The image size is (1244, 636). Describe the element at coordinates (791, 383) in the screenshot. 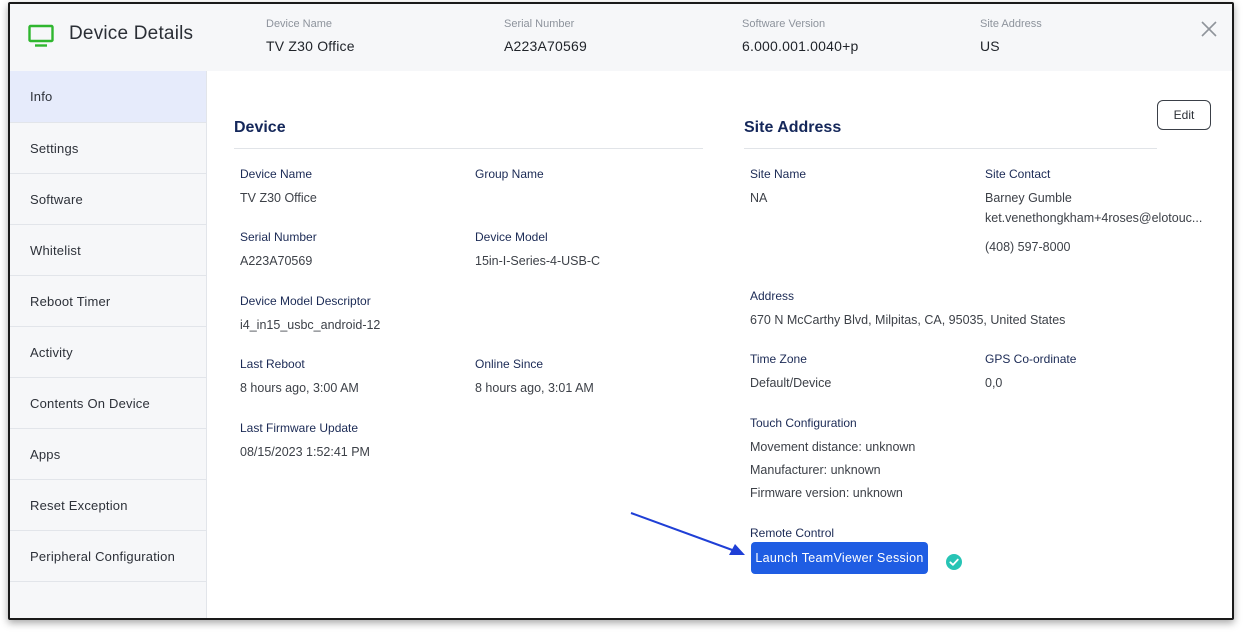

I see `field-value: Default/Device` at that location.